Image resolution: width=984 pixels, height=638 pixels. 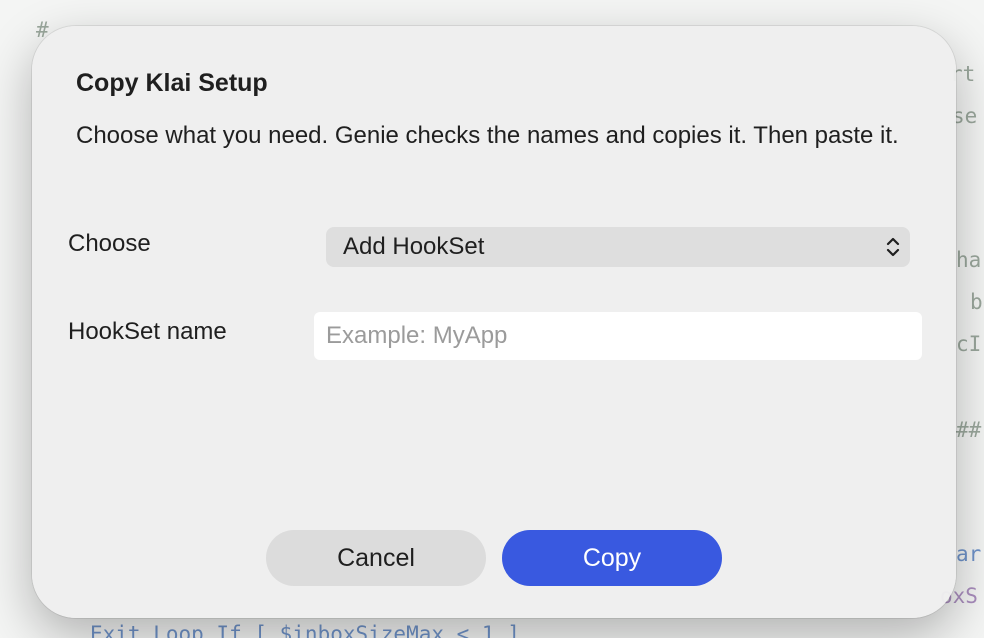 I want to click on chevron-up-down-icon, so click(x=893, y=247).